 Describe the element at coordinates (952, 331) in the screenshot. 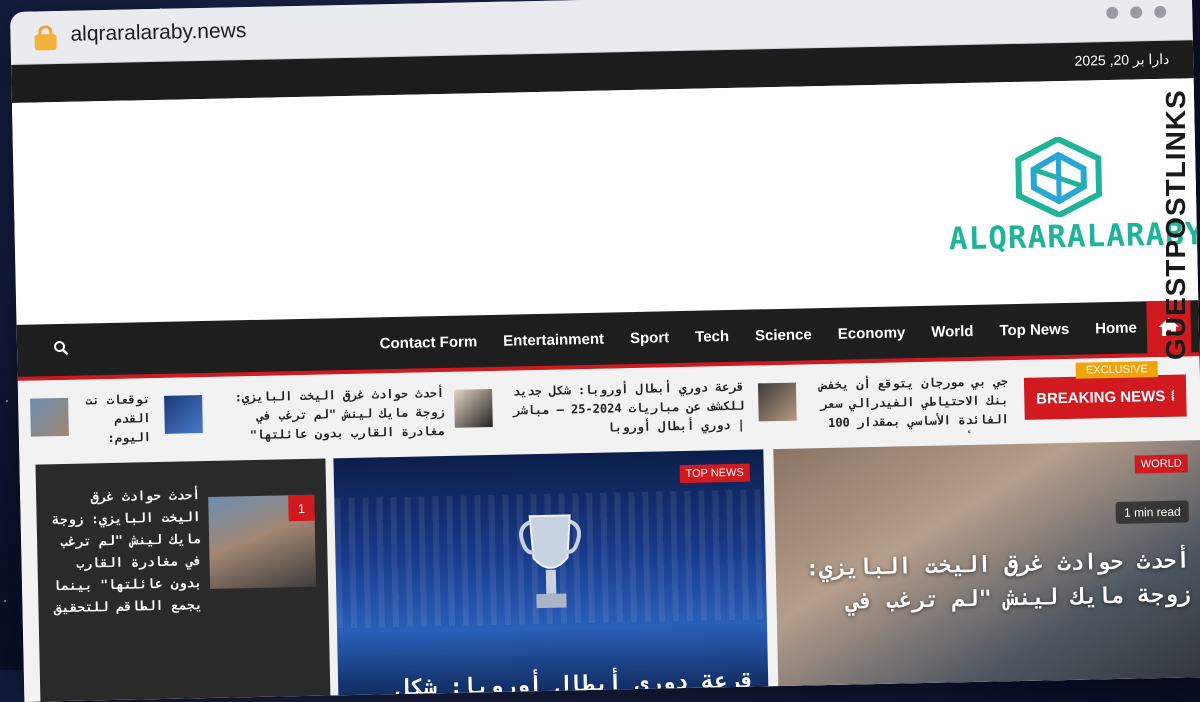

I see `nav-item-world: World` at that location.